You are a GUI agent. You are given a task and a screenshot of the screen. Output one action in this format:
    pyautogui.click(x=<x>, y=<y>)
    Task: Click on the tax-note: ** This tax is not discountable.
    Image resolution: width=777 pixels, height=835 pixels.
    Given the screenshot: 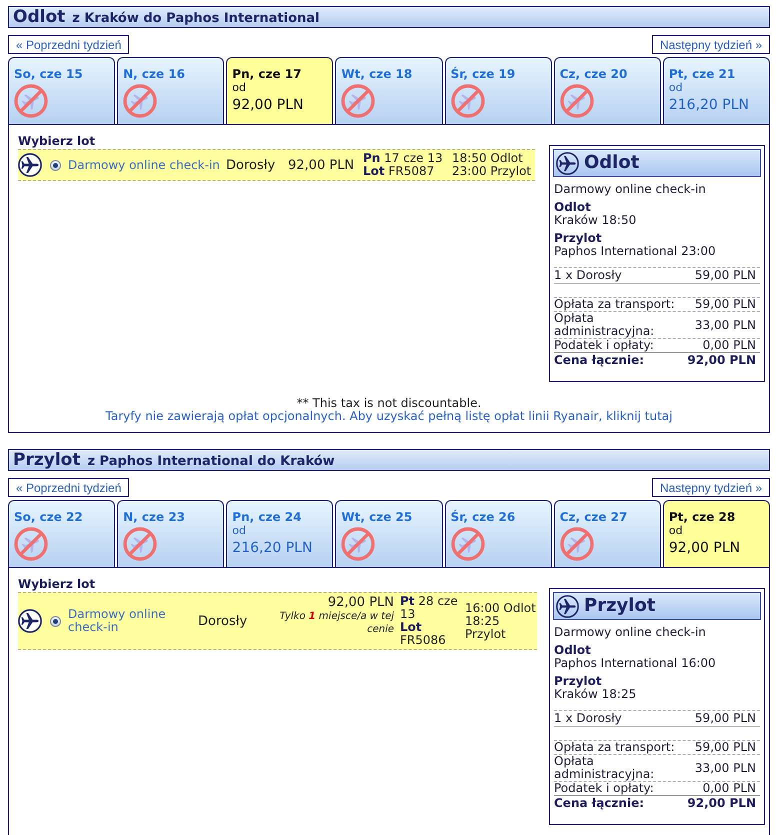 What is the action you would take?
    pyautogui.click(x=389, y=403)
    